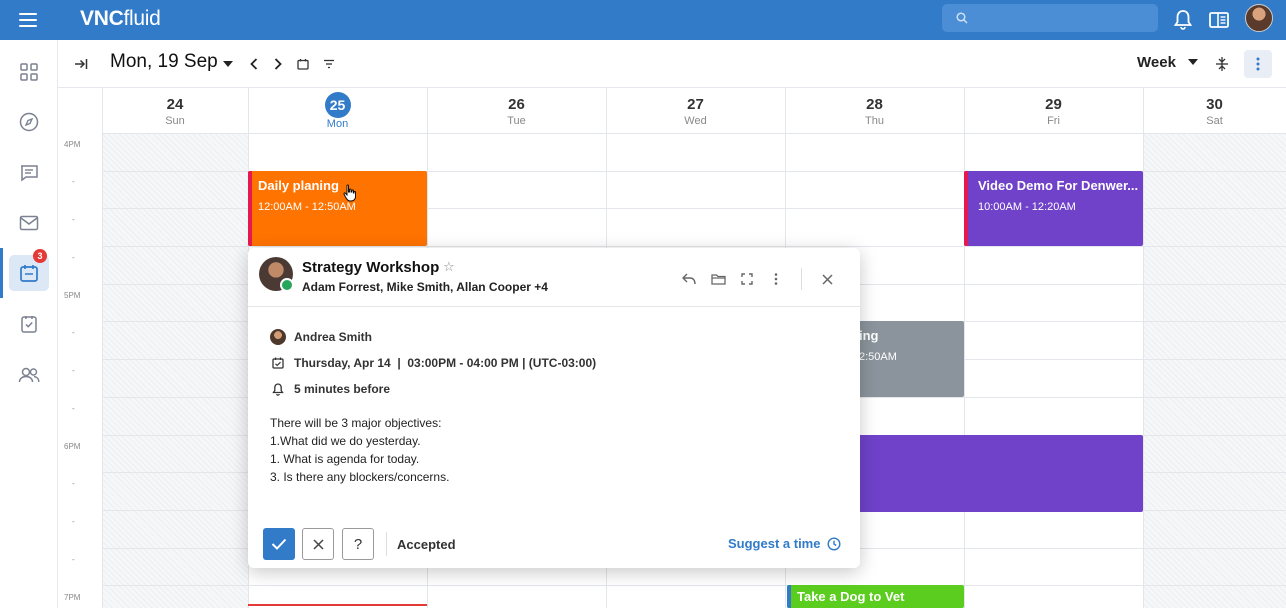  I want to click on more-options-button, so click(1258, 64).